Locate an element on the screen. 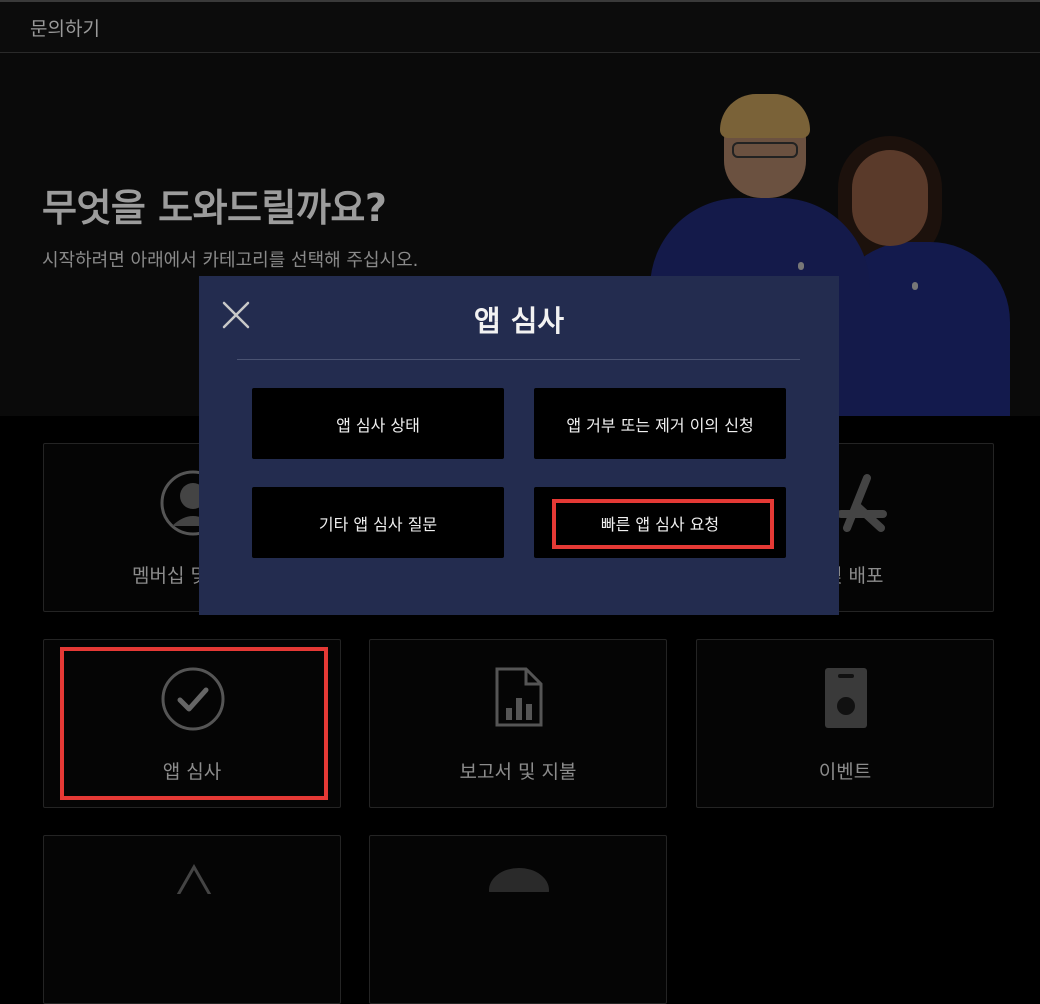 Image resolution: width=1040 pixels, height=1004 pixels. glasses is located at coordinates (765, 150).